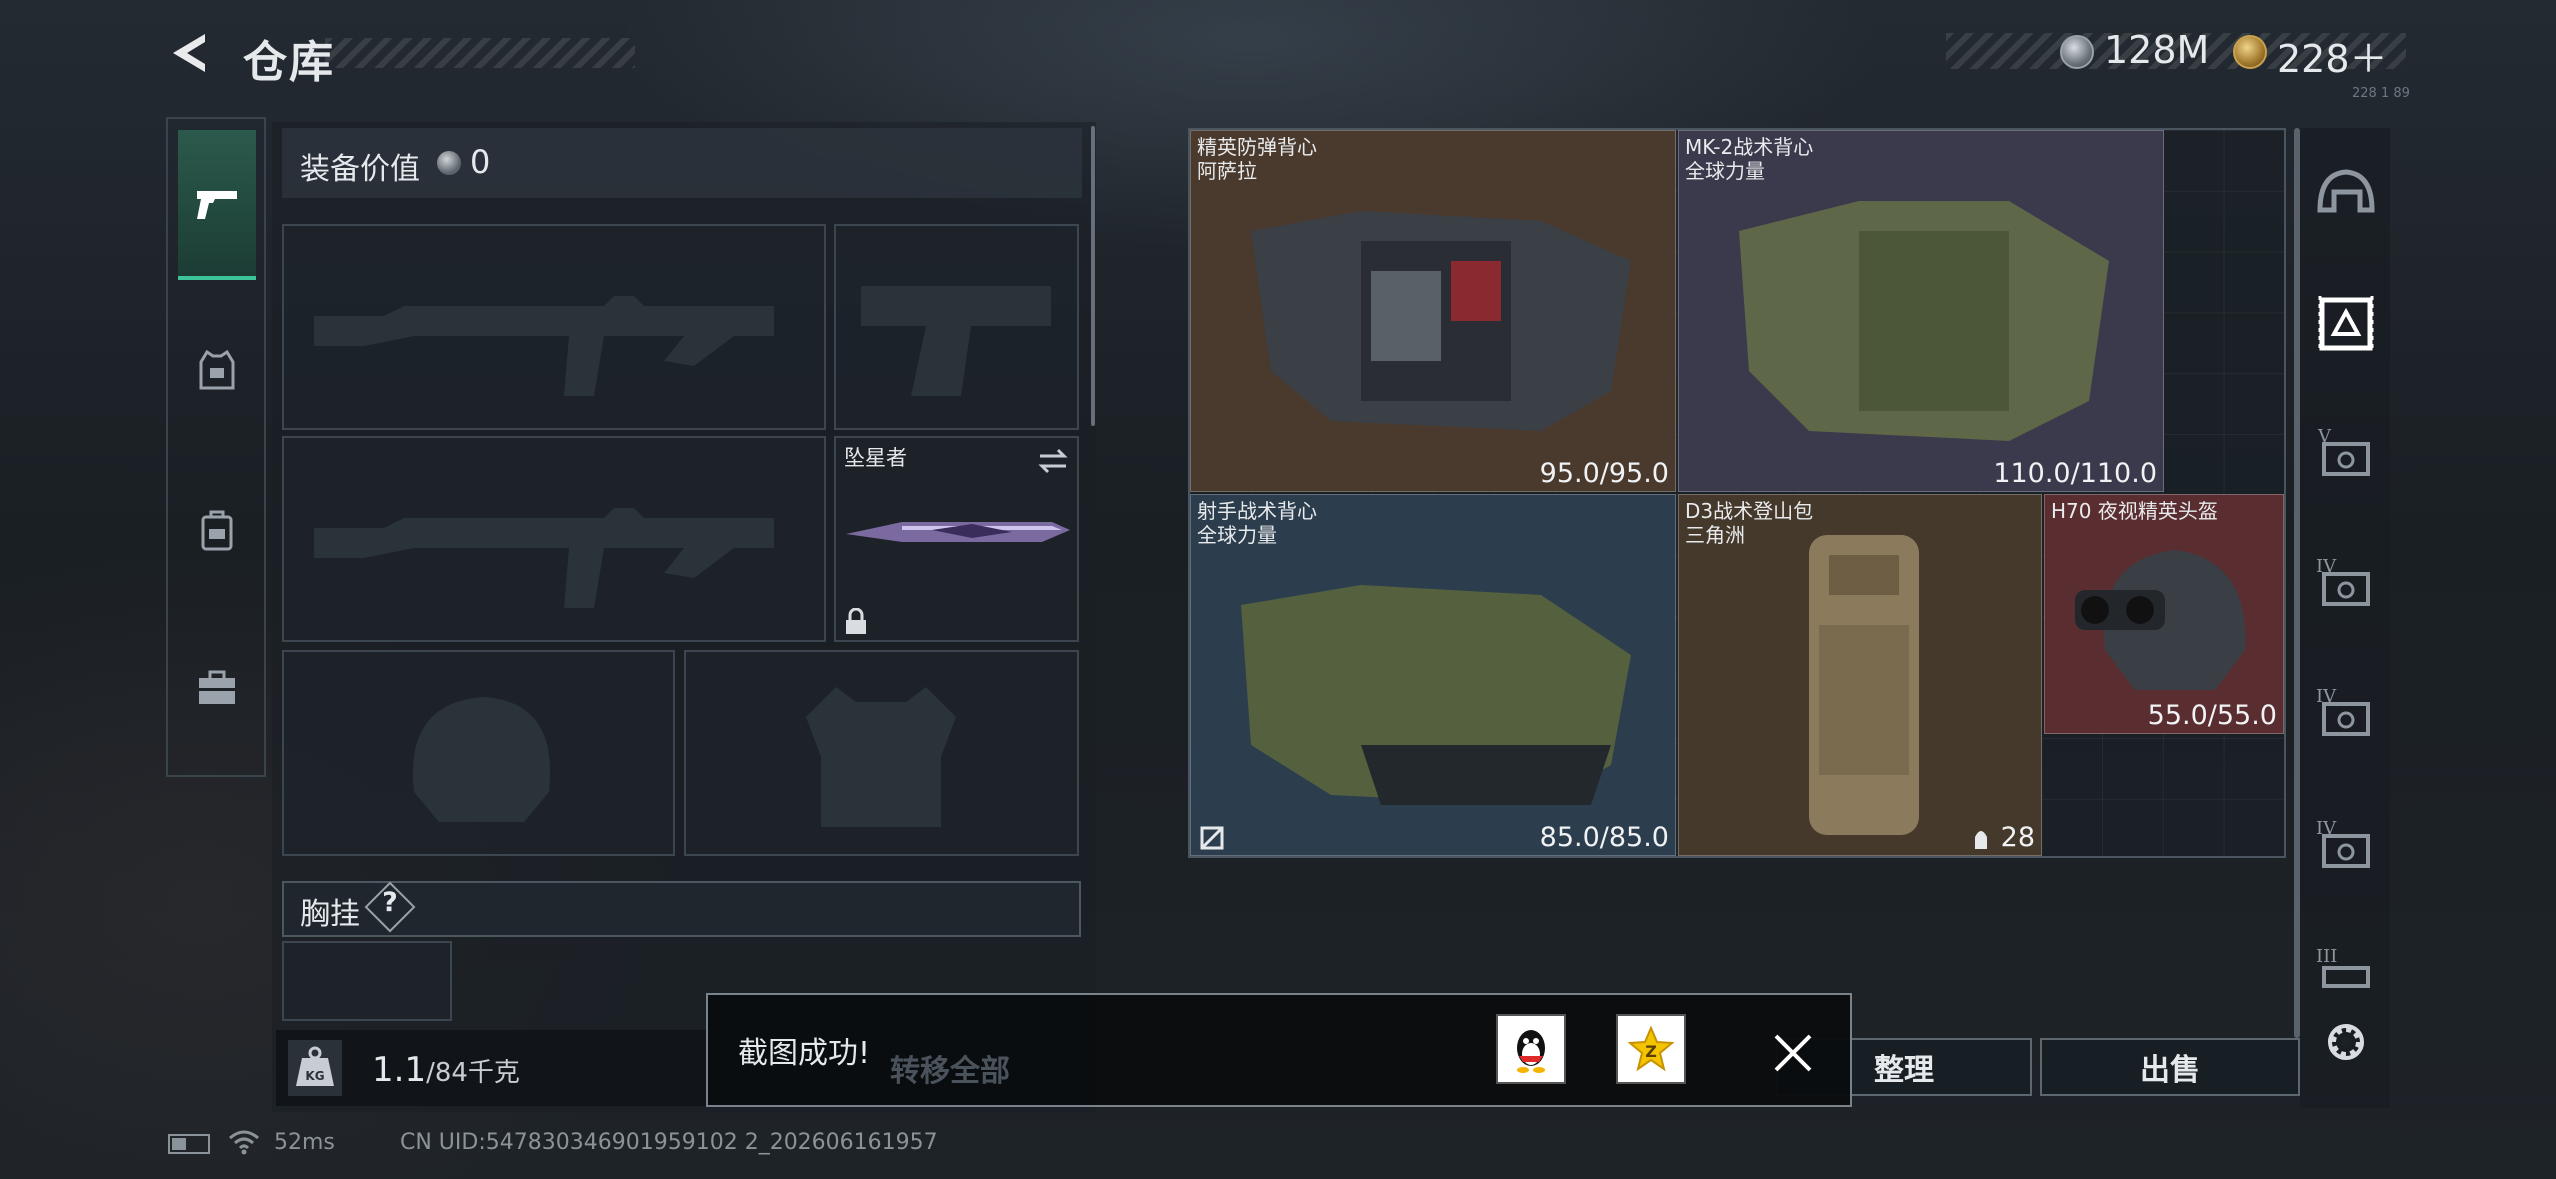 This screenshot has width=2556, height=1179. Describe the element at coordinates (1257, 147) in the screenshot. I see `item-name: 精英防弹背心` at that location.